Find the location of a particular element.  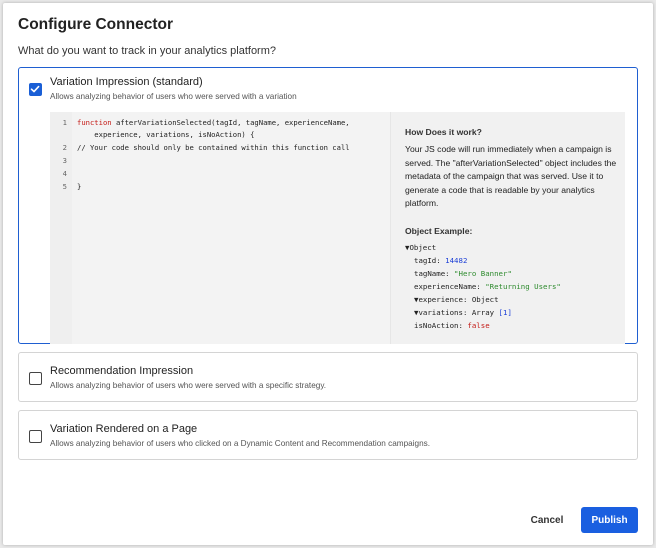

object-tagname: tagName: "Hero Banner" is located at coordinates (463, 273).